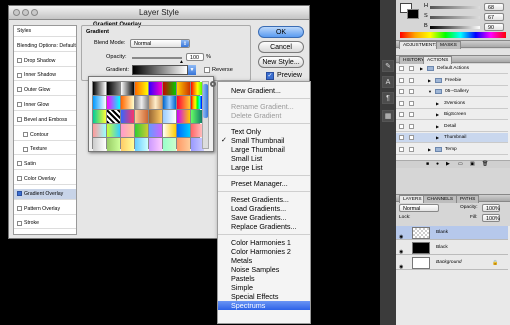 The height and width of the screenshot is (325, 510). What do you see at coordinates (452, 92) in the screenshot?
I see `action-row: ▼ 05--Gallery` at bounding box center [452, 92].